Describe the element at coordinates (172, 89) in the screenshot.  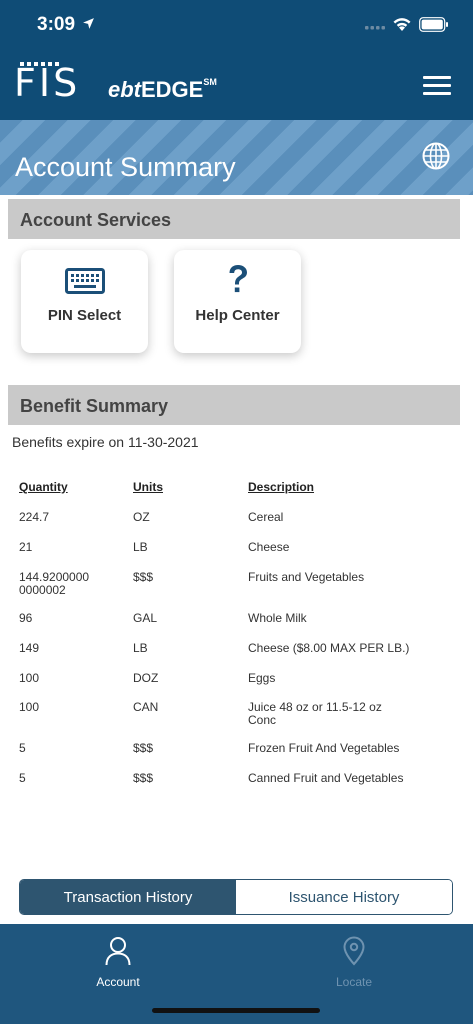
I see `logo-edge: EDGE` at that location.